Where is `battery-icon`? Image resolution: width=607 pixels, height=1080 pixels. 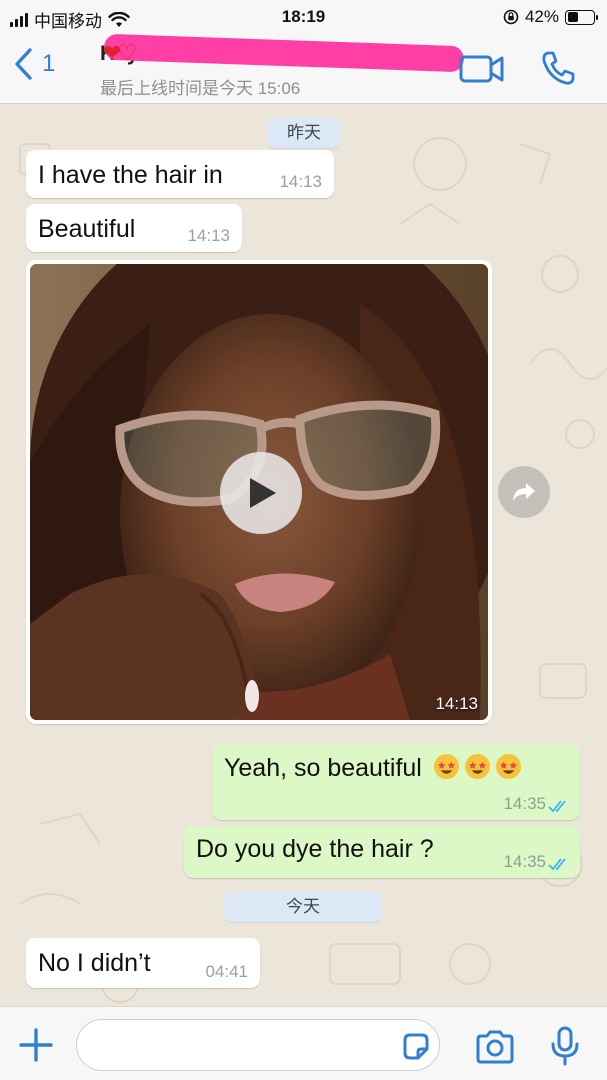
battery-icon is located at coordinates (581, 17).